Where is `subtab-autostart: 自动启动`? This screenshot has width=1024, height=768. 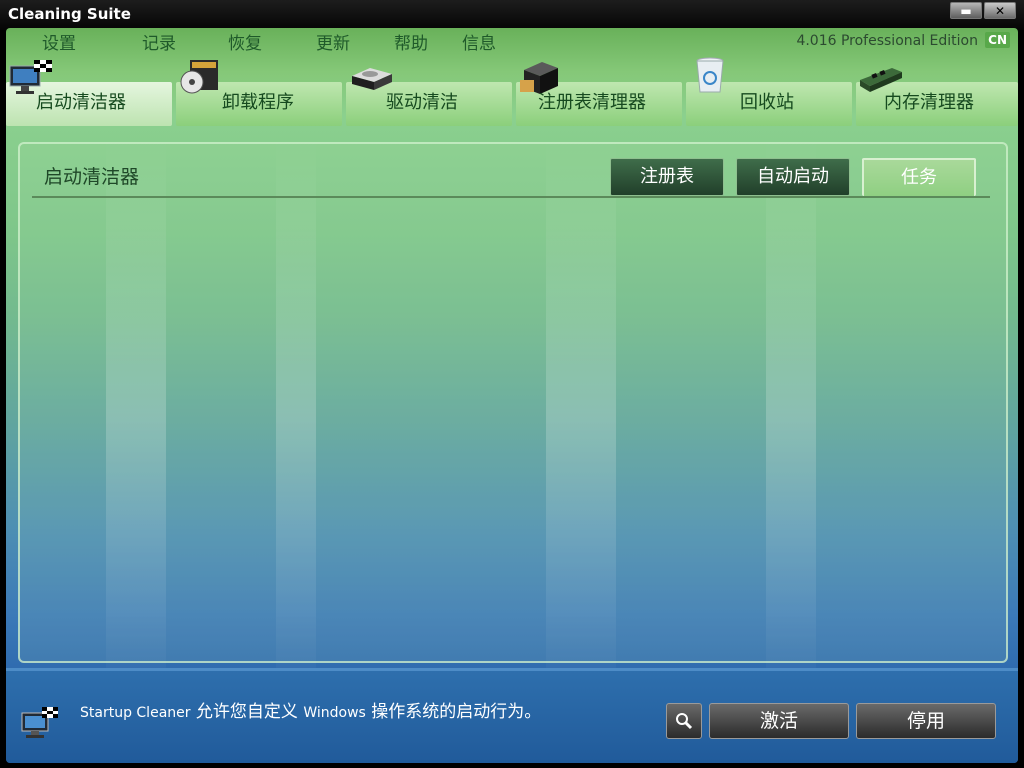
subtab-autostart: 自动启动 is located at coordinates (793, 177).